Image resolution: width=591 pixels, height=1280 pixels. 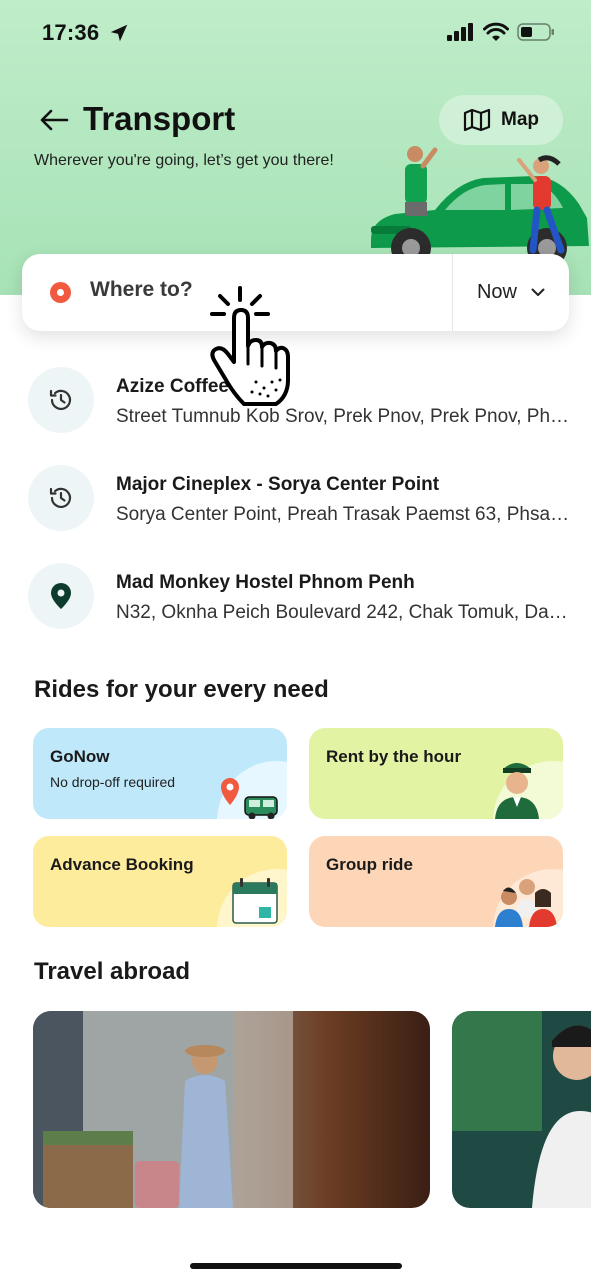 I want to click on map-icon, so click(x=477, y=120).